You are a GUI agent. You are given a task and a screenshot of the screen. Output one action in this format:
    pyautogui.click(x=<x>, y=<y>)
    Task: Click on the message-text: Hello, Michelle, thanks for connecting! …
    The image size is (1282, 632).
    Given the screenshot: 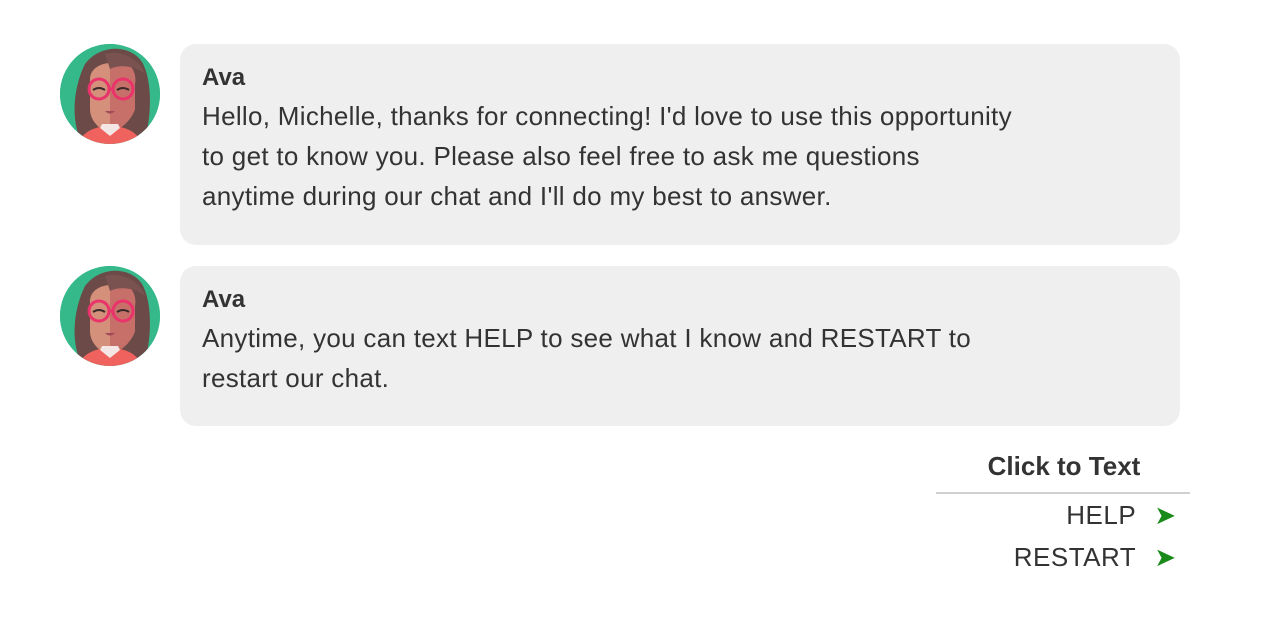 What is the action you would take?
    pyautogui.click(x=607, y=156)
    